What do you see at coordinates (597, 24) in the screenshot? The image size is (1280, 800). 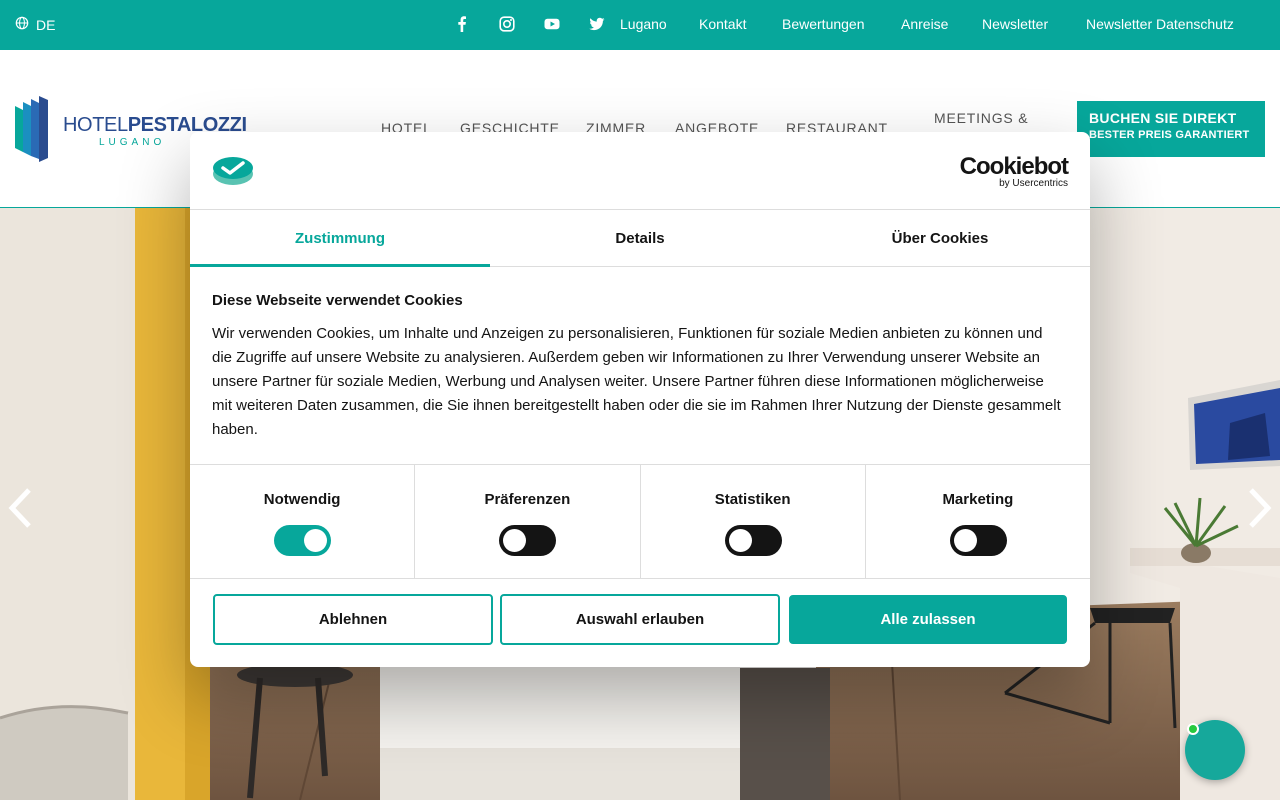 I see `twitter-icon` at bounding box center [597, 24].